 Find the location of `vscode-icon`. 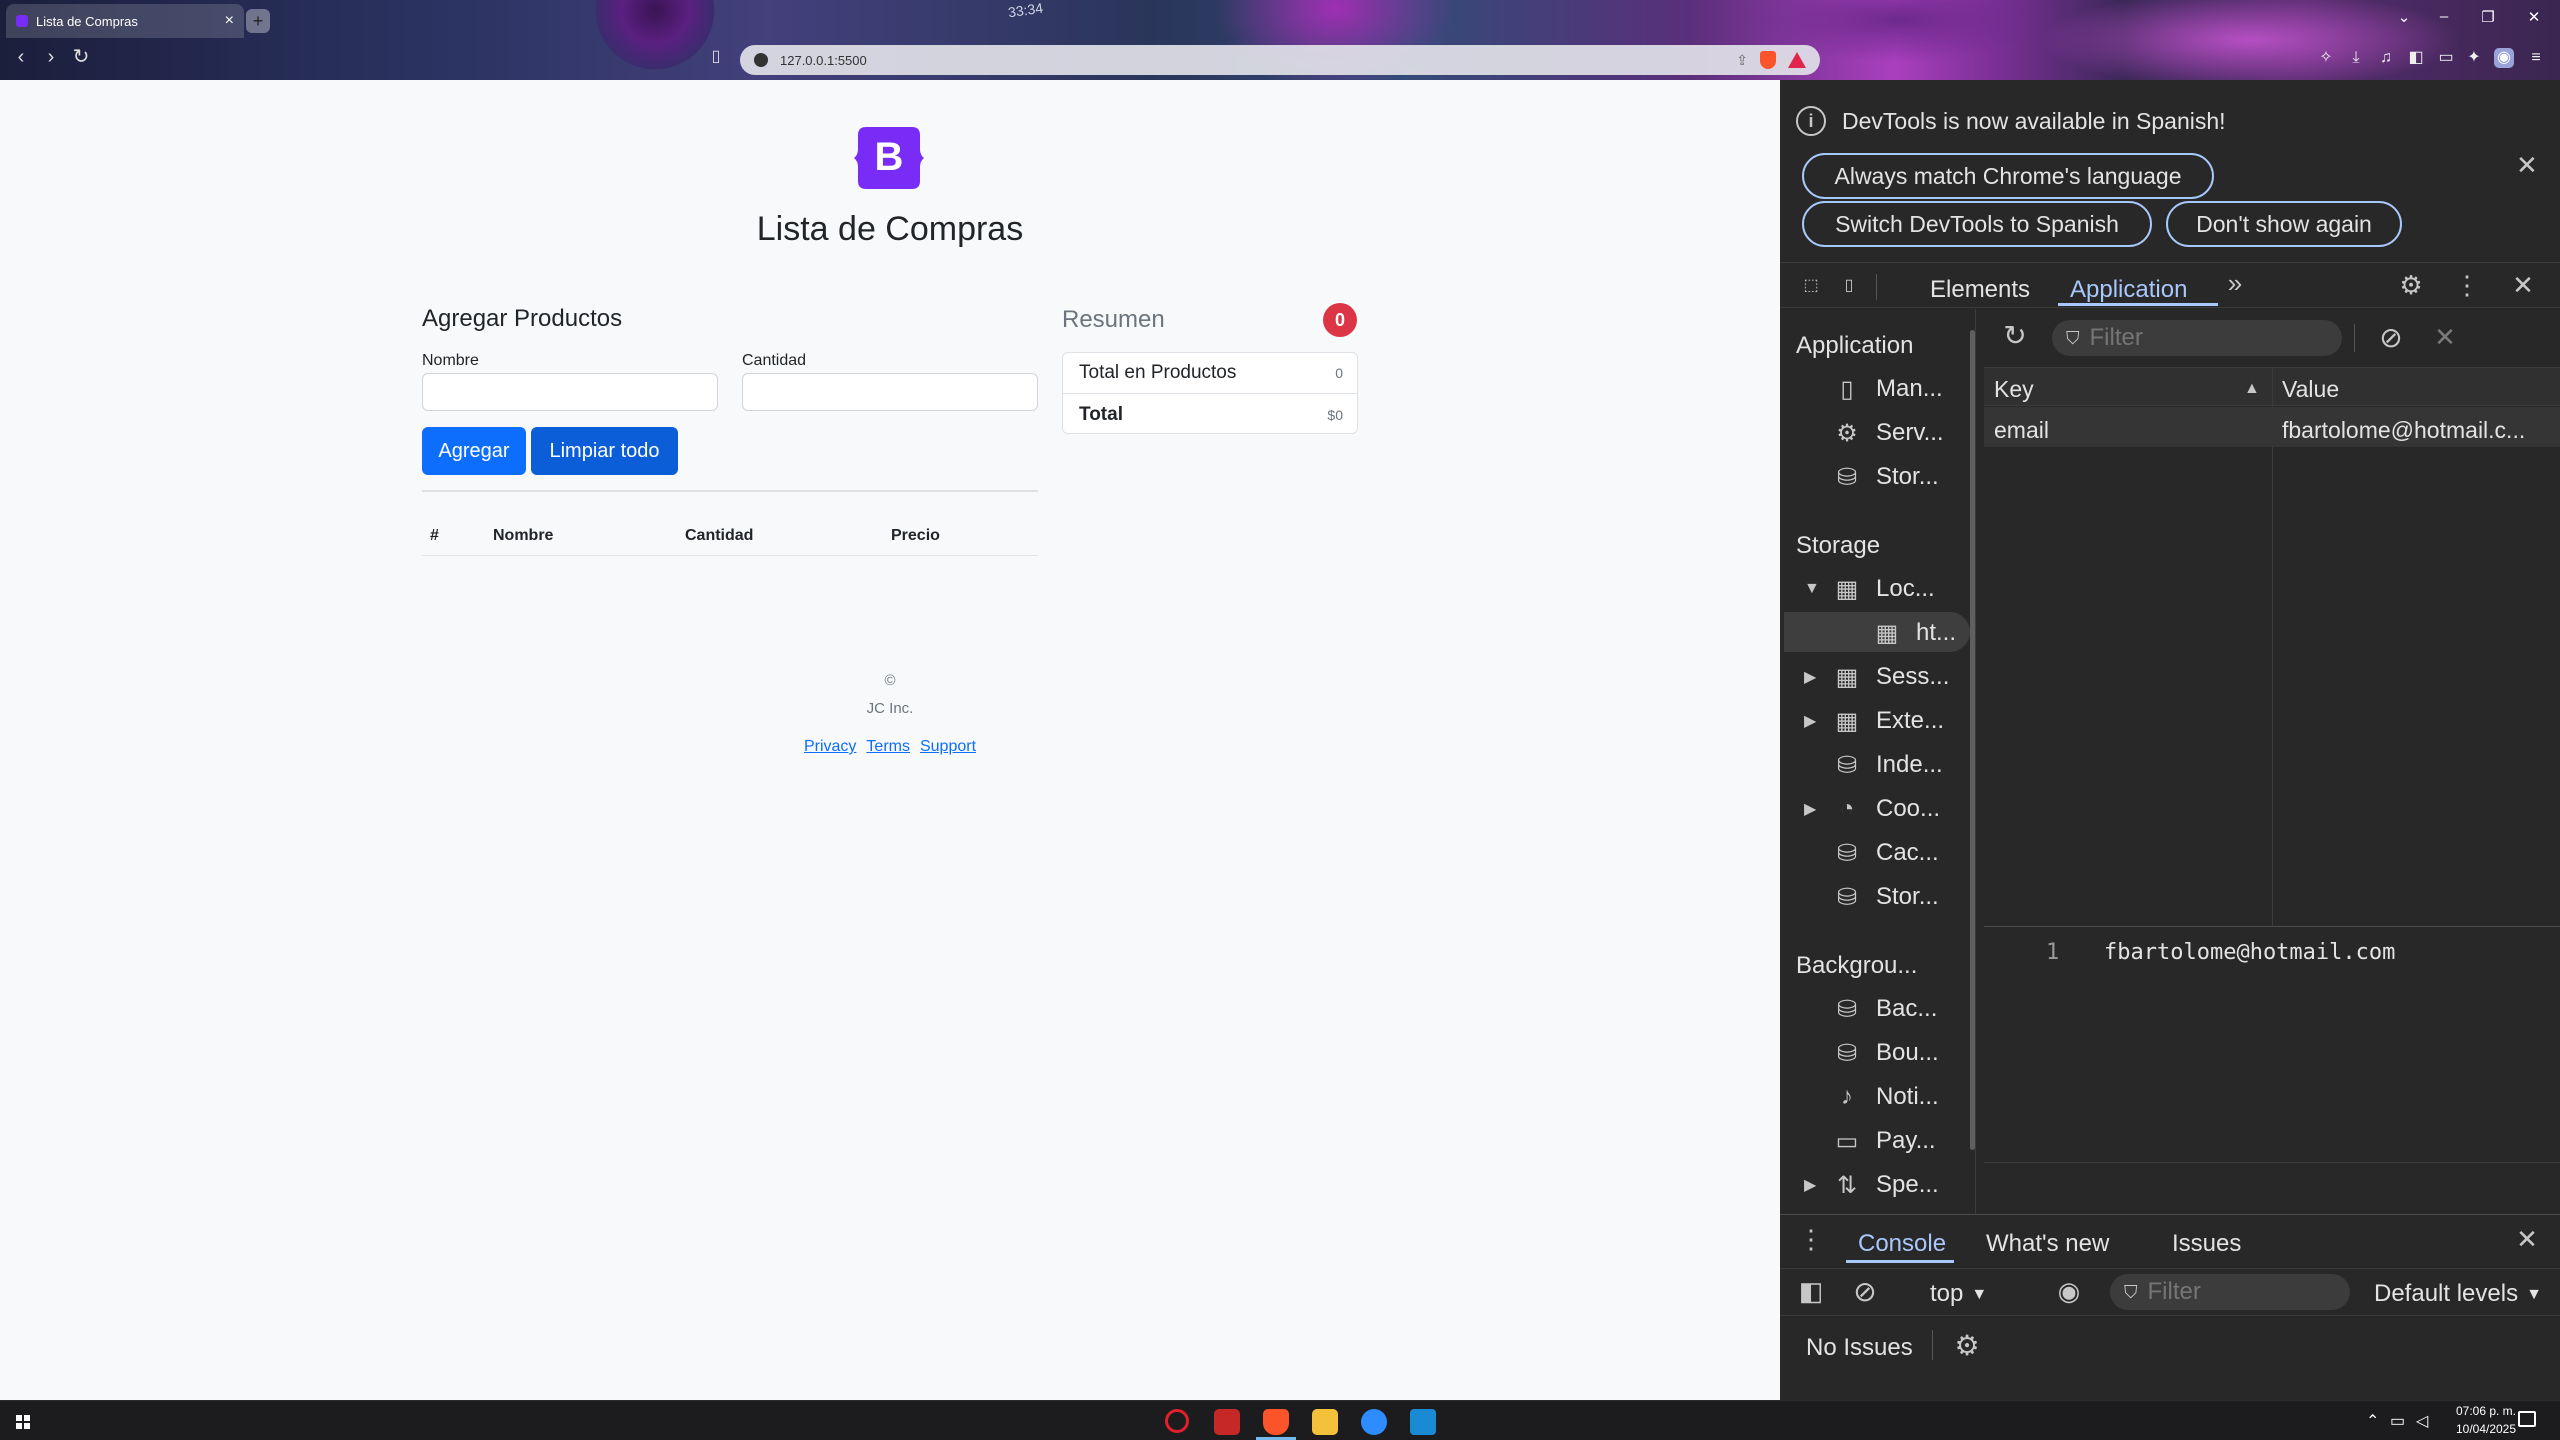

vscode-icon is located at coordinates (1423, 1422).